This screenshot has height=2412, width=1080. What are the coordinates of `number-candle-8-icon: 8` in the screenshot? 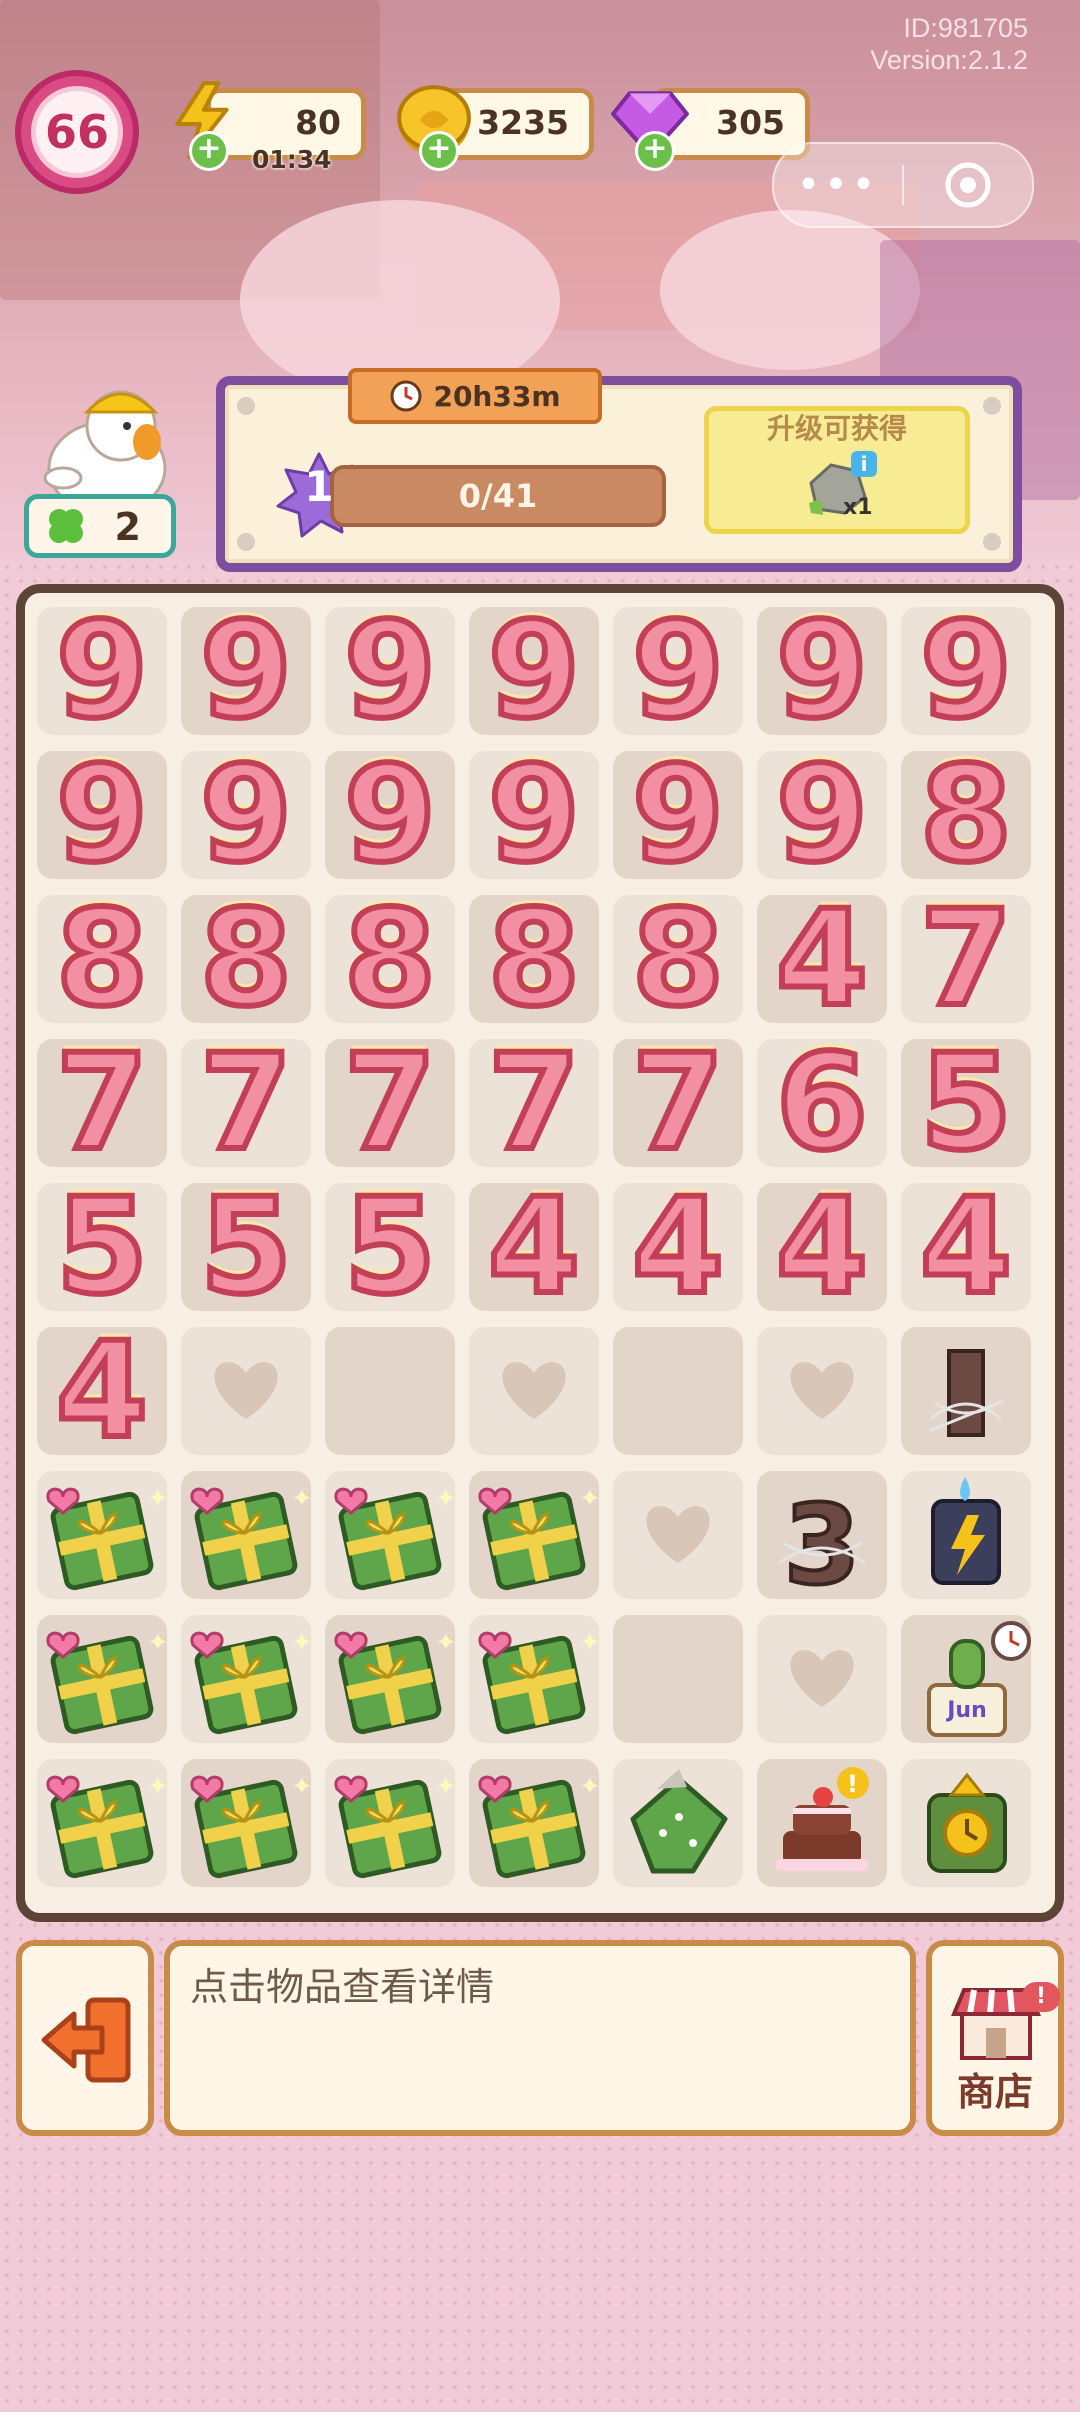 It's located at (678, 959).